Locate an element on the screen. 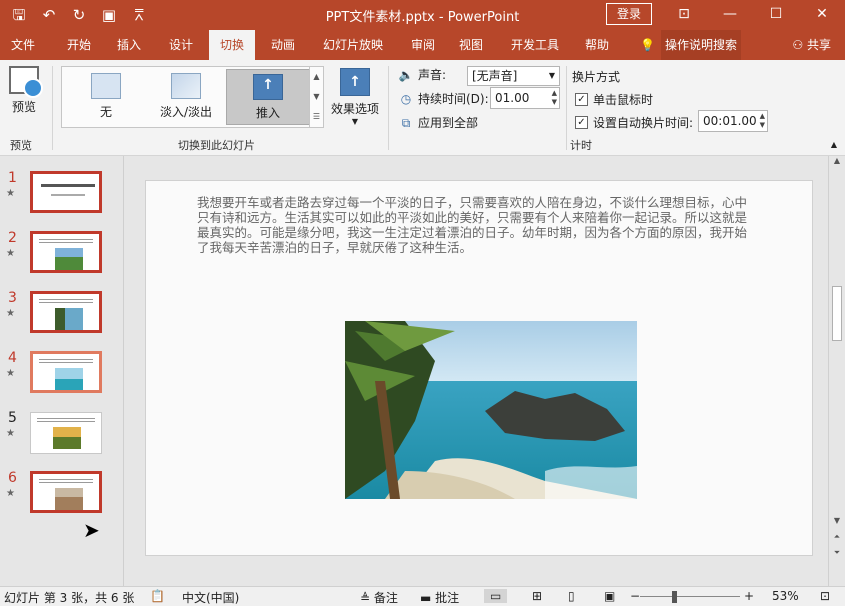 The image size is (845, 606). gallery-up-icon: ▲ is located at coordinates (316, 77).